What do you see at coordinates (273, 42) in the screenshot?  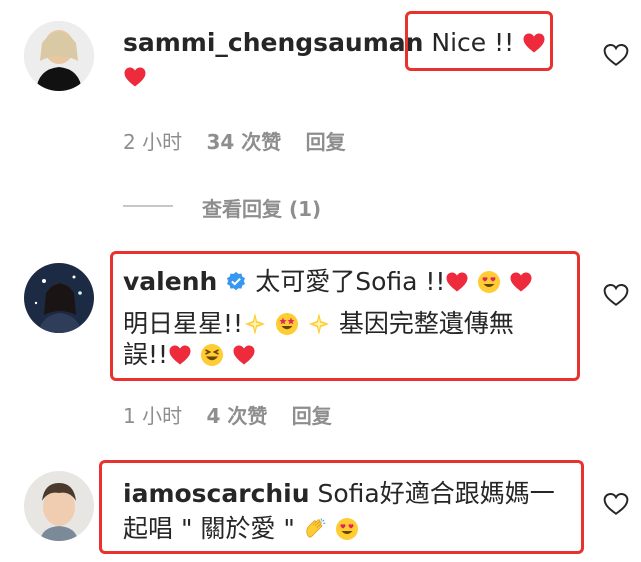 I see `comment-username: sammi_chengsauman` at bounding box center [273, 42].